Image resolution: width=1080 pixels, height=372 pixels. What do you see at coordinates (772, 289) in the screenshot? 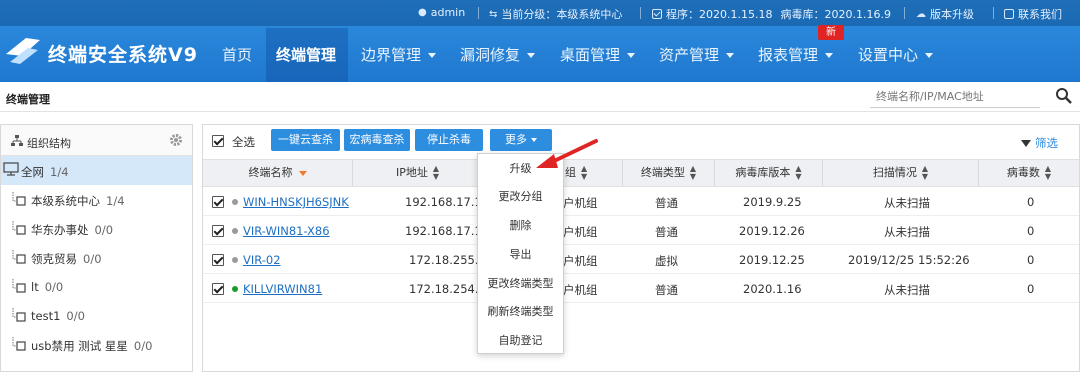
I see `db-version-cell: 2020.1.16` at bounding box center [772, 289].